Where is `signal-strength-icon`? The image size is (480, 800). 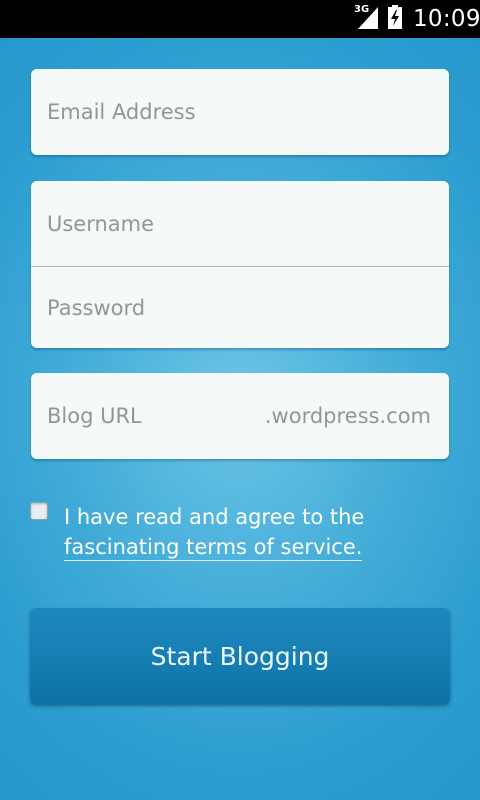
signal-strength-icon is located at coordinates (368, 18).